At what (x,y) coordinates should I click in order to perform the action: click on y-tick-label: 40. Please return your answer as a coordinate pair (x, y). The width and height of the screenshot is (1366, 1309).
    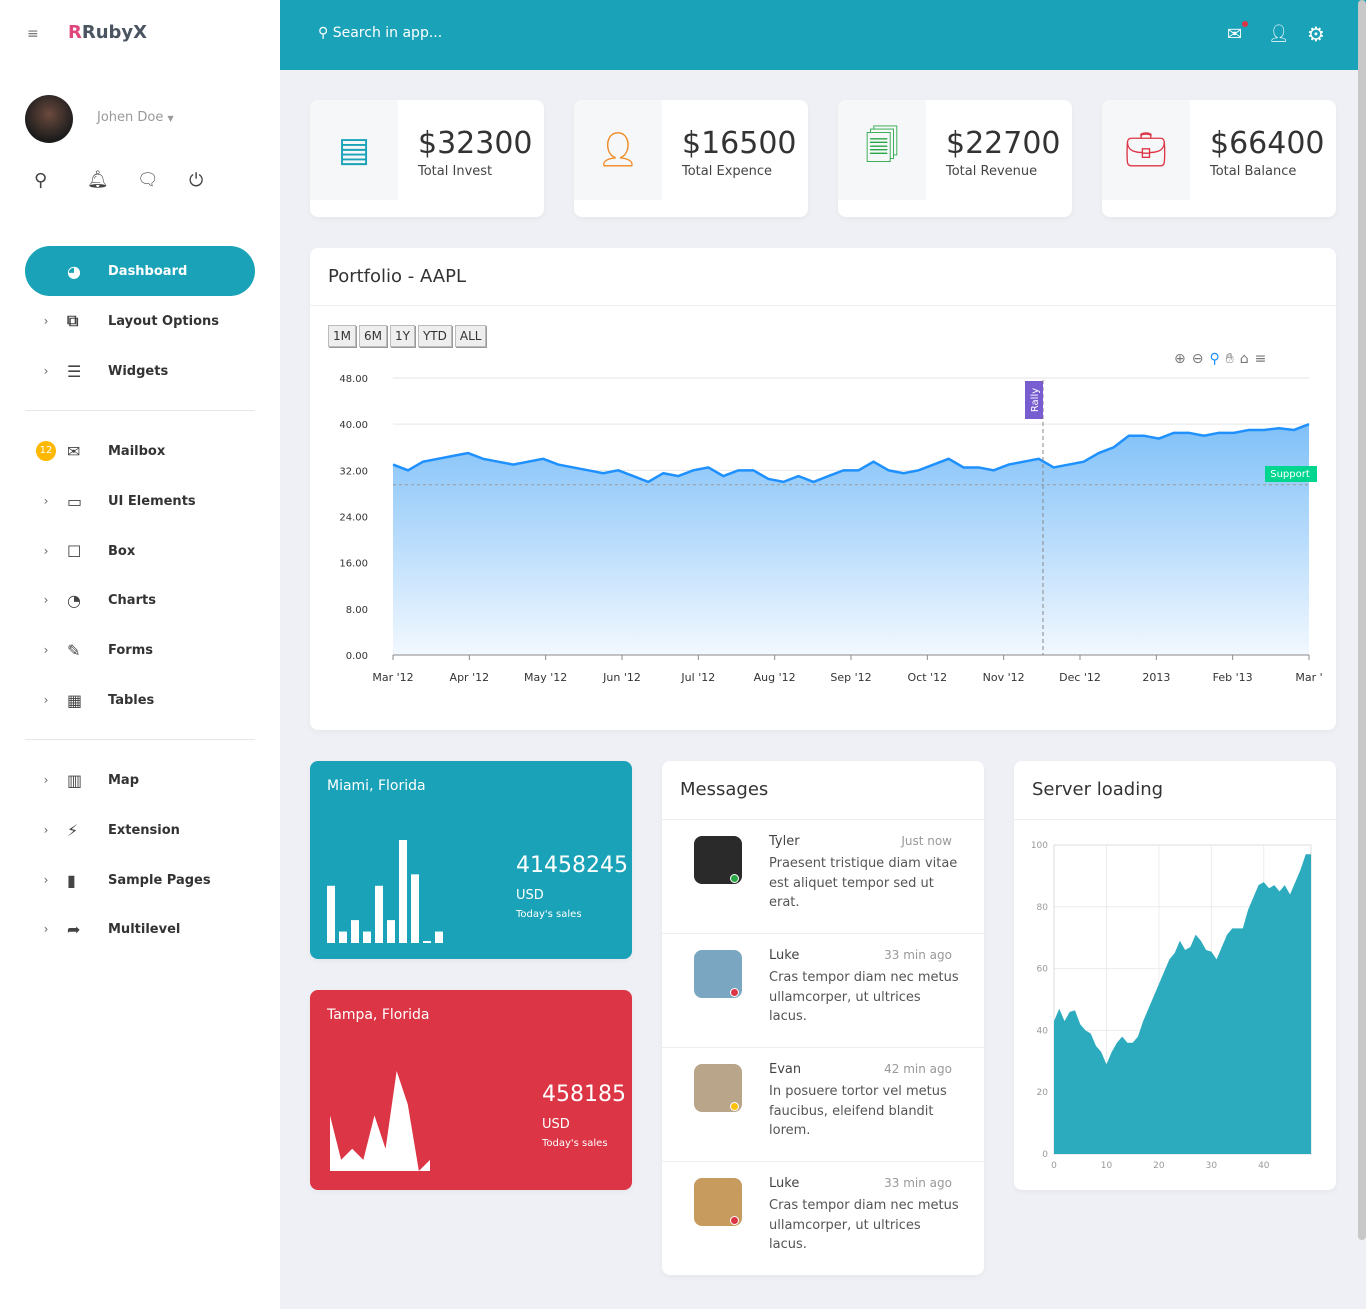
    Looking at the image, I should click on (1043, 1031).